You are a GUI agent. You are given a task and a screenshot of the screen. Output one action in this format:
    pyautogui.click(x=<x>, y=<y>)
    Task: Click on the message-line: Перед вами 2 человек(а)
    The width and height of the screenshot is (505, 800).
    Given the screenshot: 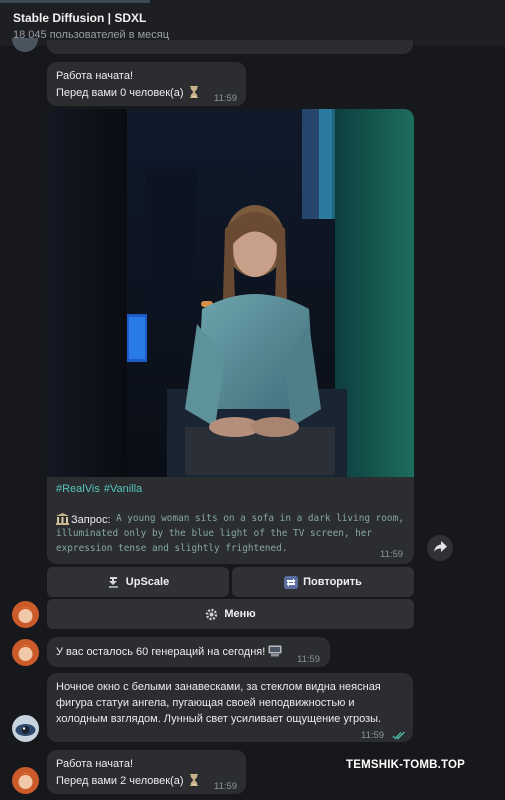 What is the action you would take?
    pyautogui.click(x=120, y=781)
    